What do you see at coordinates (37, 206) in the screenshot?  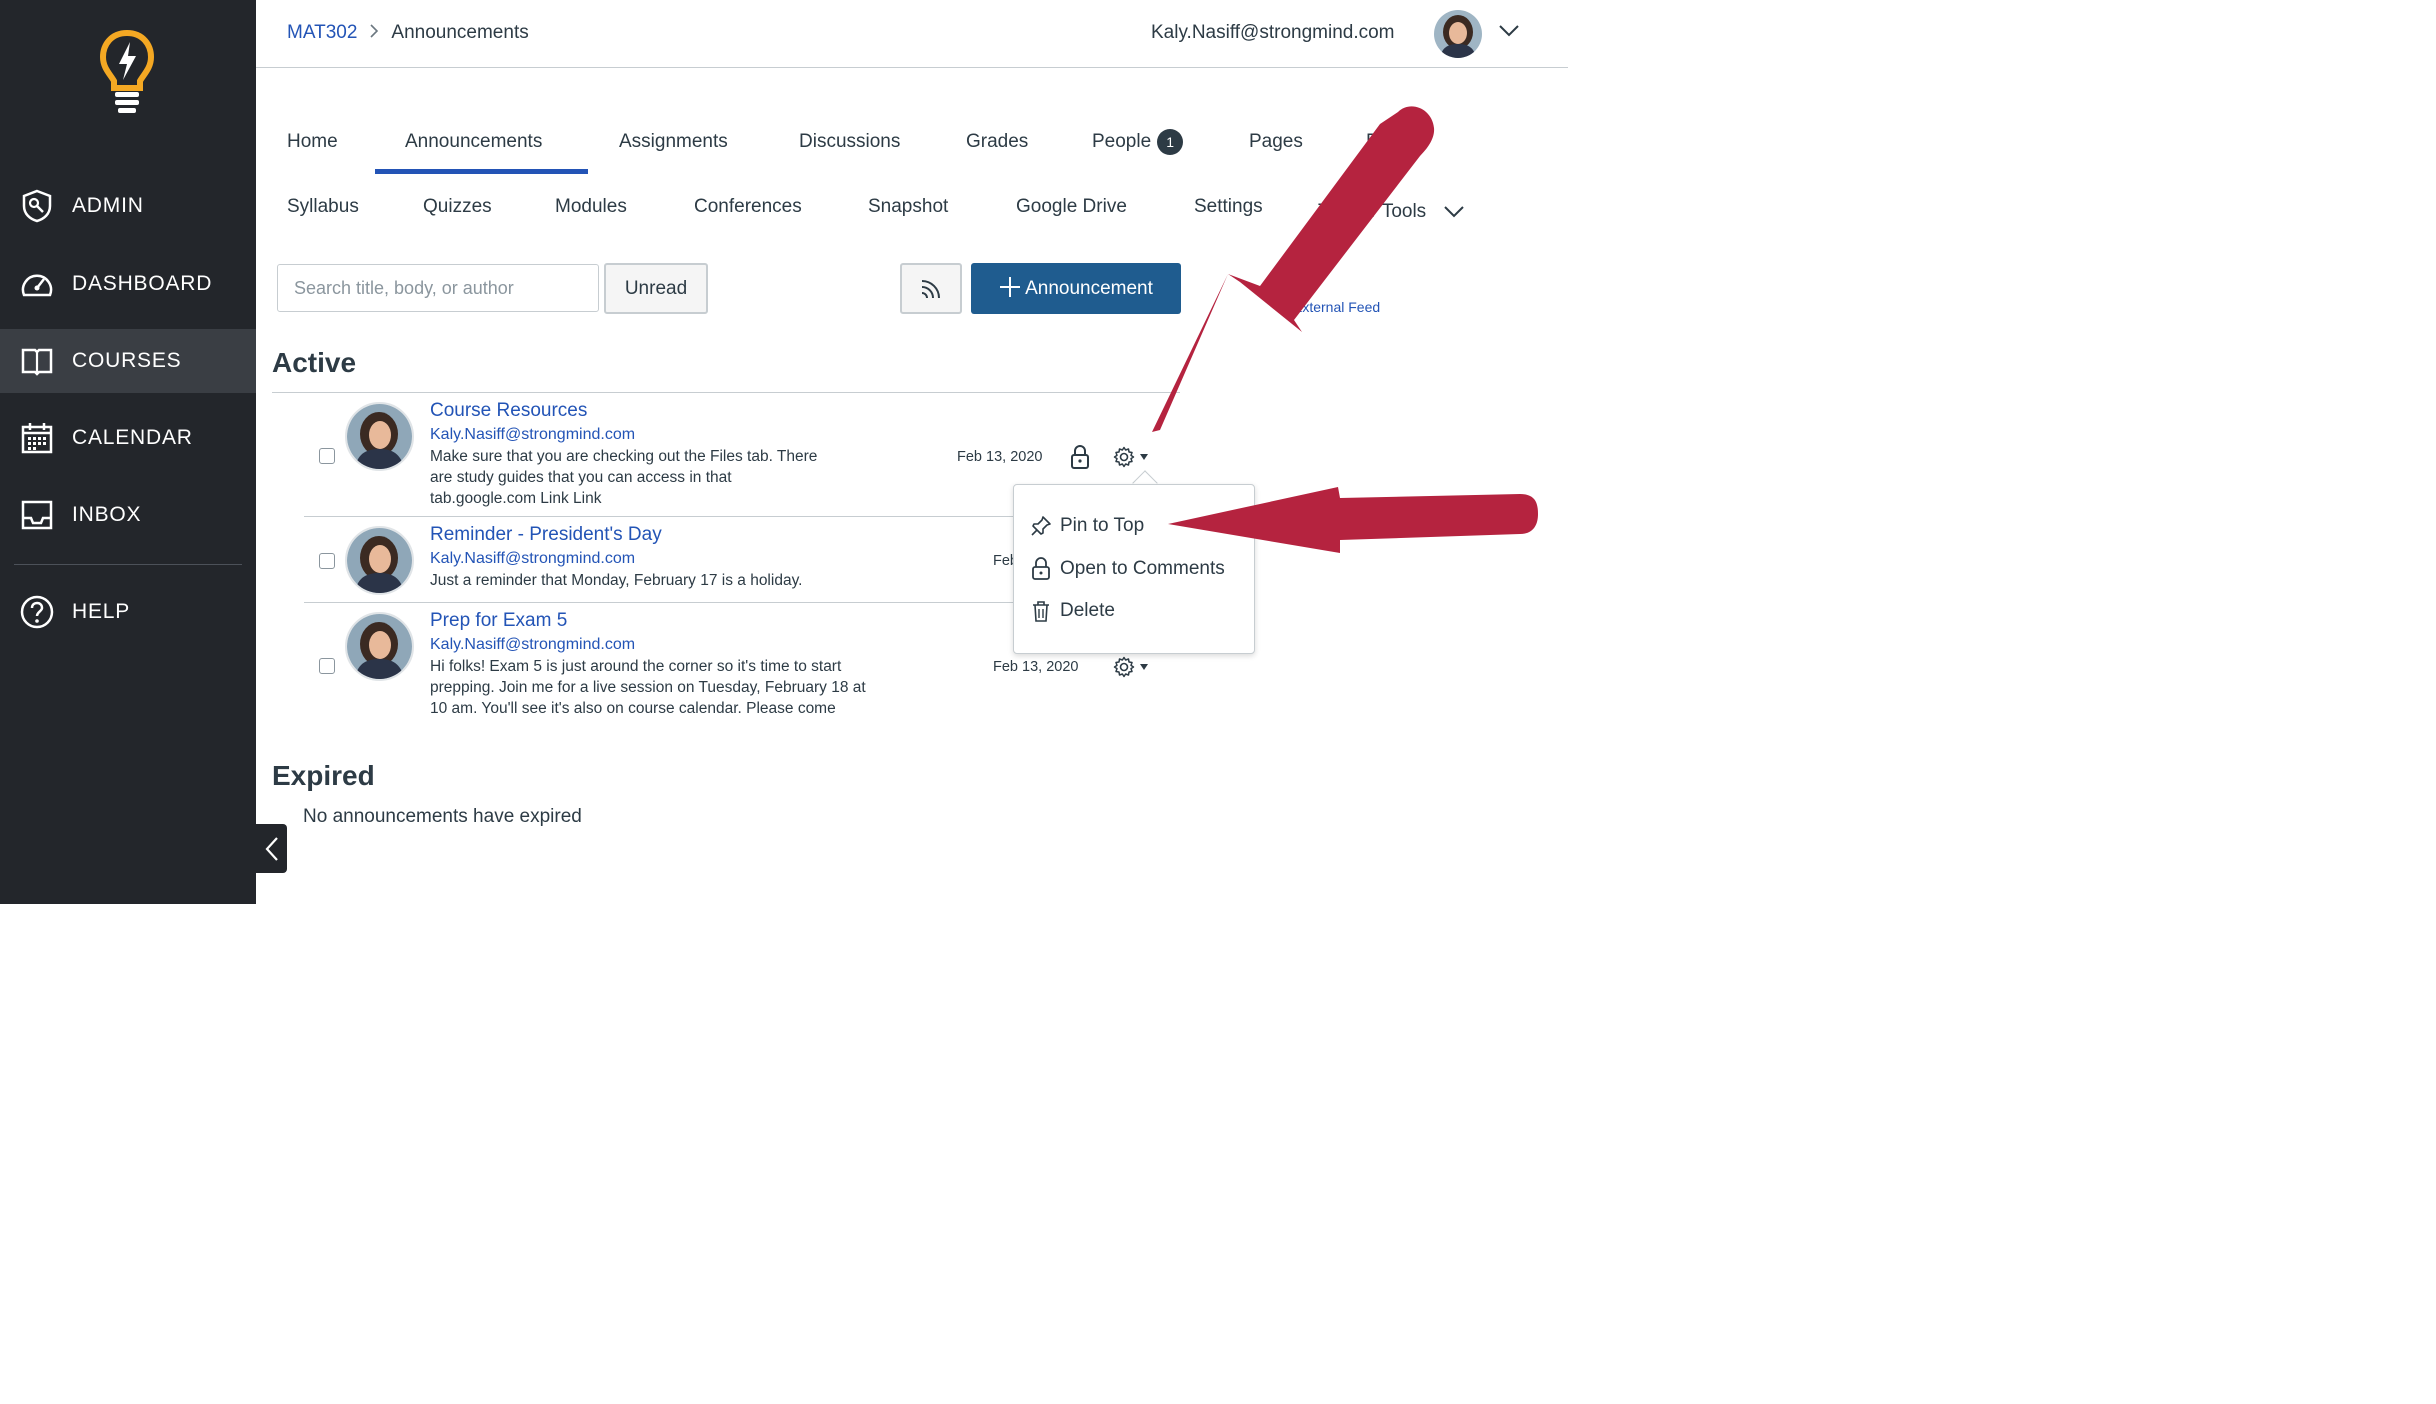 I see `shield-icon` at bounding box center [37, 206].